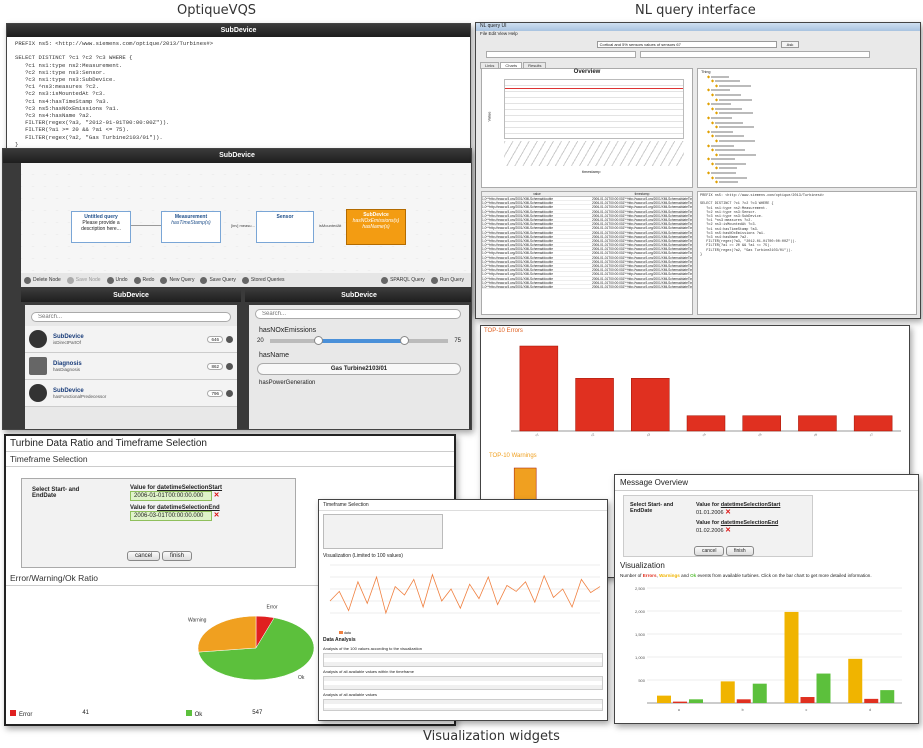  What do you see at coordinates (642, 194) in the screenshot?
I see `col-timestamp: timestamp` at bounding box center [642, 194].